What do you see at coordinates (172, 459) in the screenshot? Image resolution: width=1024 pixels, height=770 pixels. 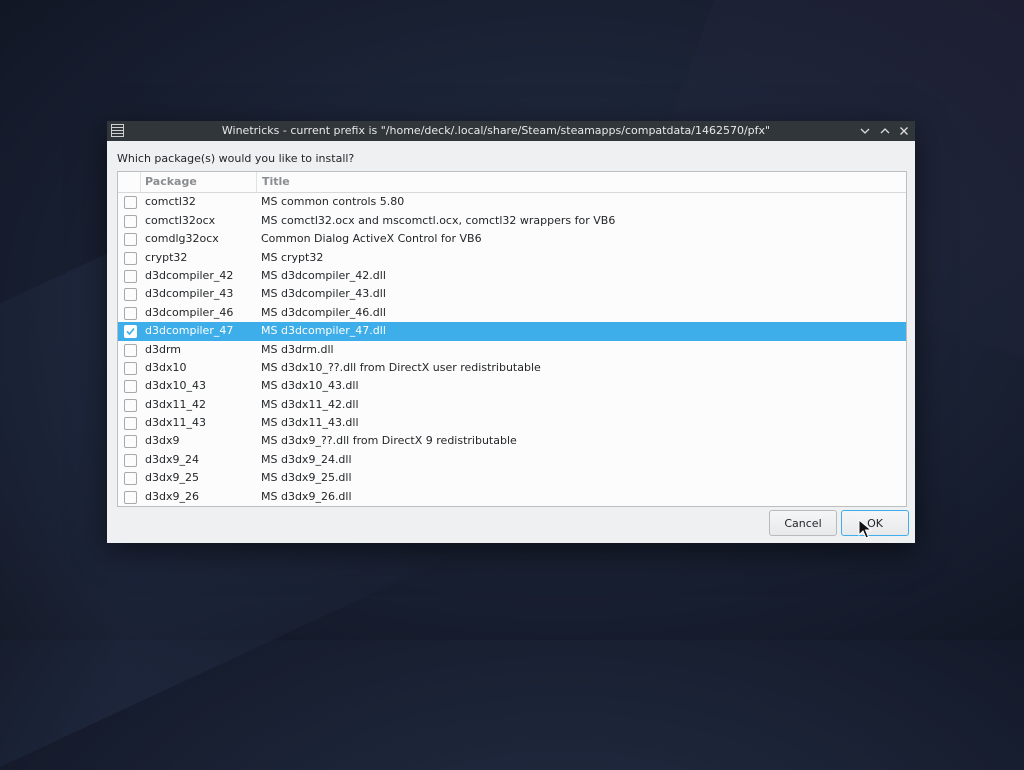 I see `package-name: d3dx9_24` at bounding box center [172, 459].